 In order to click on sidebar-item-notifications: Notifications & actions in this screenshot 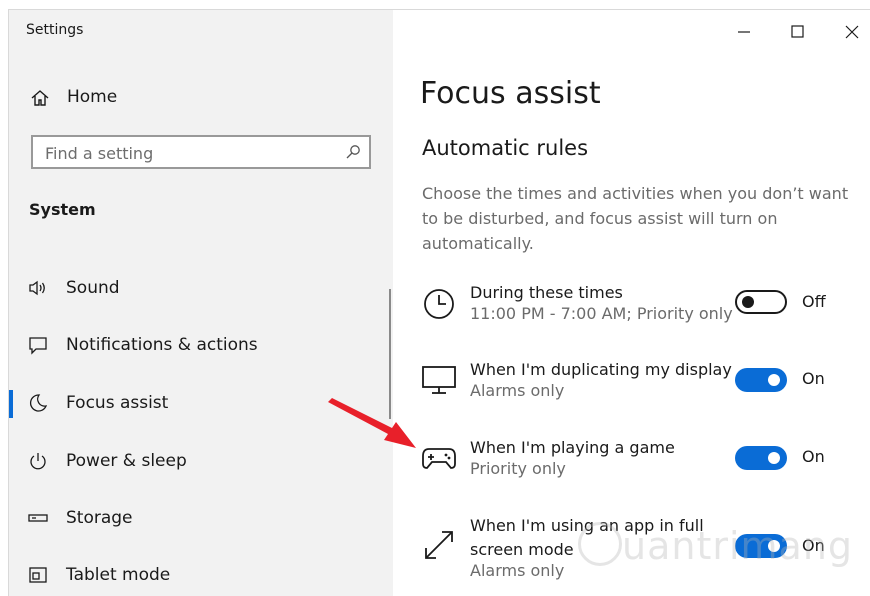, I will do `click(201, 345)`.